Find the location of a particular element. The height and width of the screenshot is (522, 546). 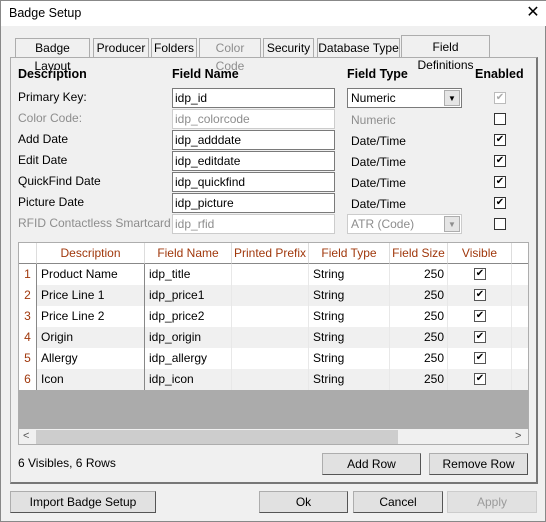

field-name-input: idp_picture is located at coordinates (253, 203).